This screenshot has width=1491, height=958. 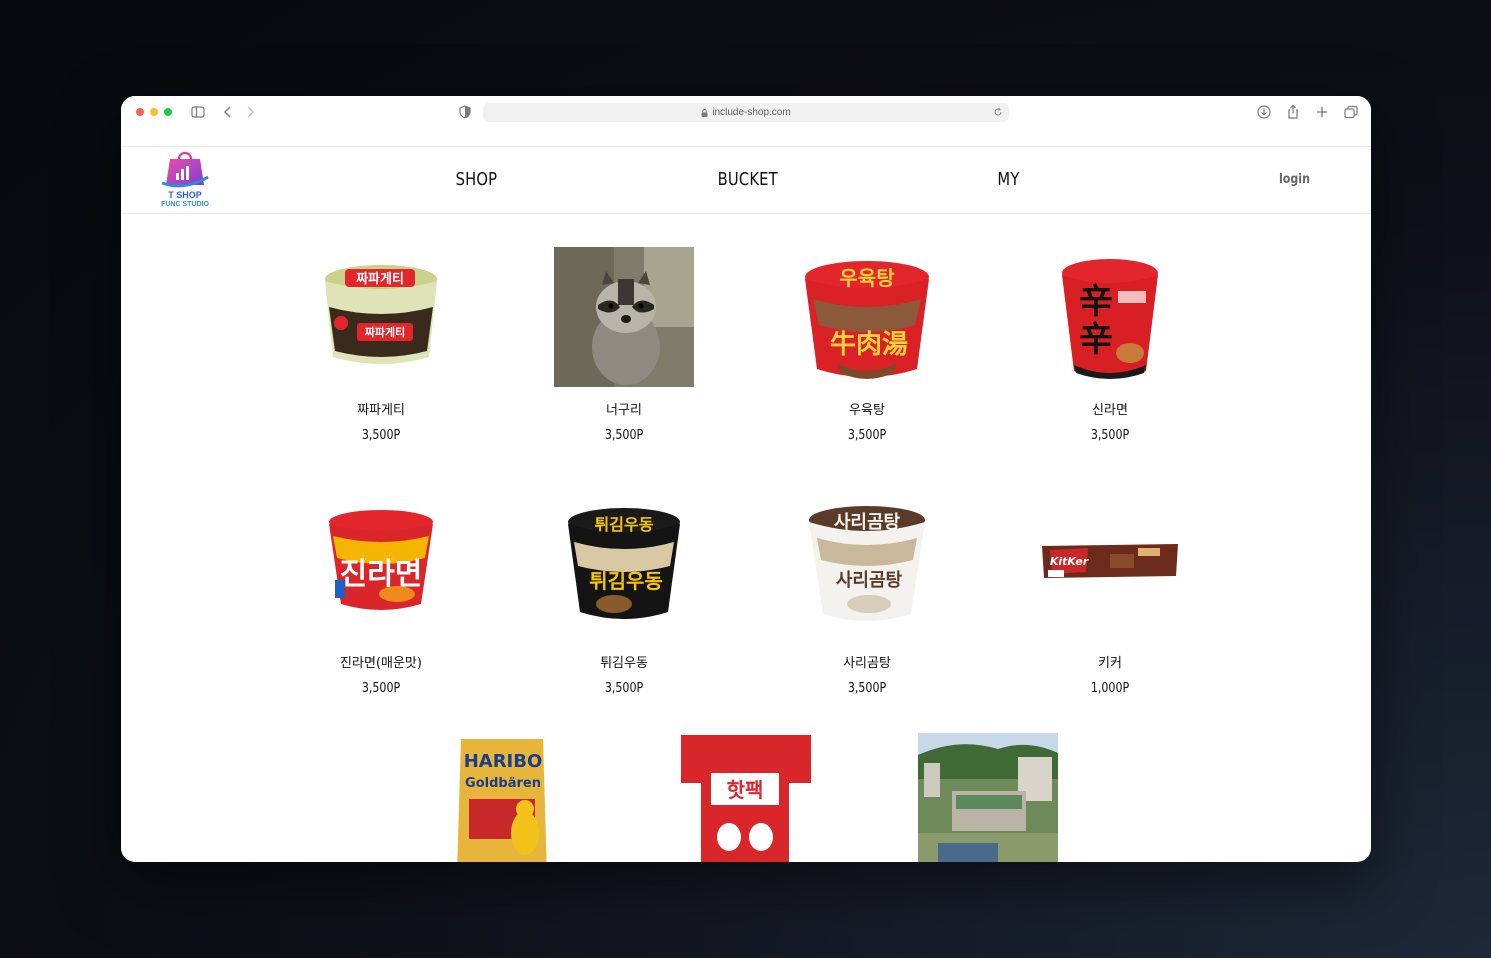 What do you see at coordinates (477, 179) in the screenshot?
I see `nav-shop: SHOP` at bounding box center [477, 179].